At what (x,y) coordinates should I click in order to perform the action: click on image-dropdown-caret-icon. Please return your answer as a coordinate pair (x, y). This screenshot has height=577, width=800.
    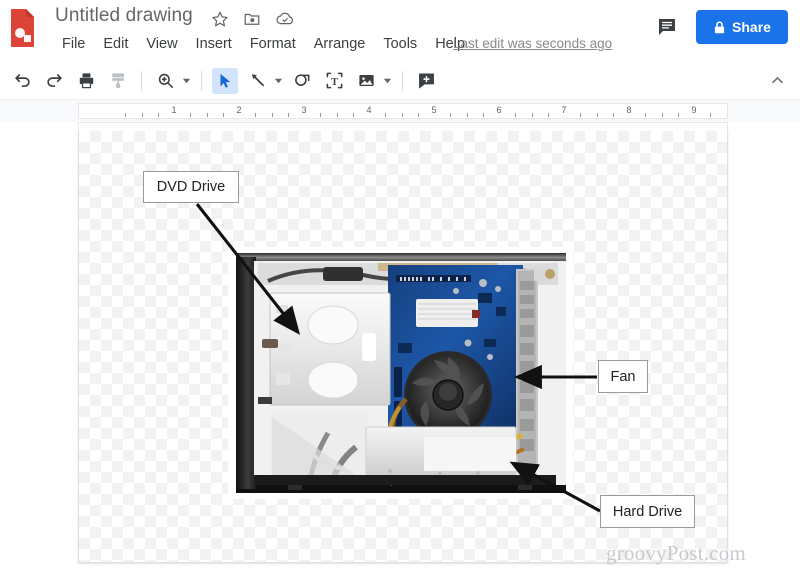
    Looking at the image, I should click on (387, 81).